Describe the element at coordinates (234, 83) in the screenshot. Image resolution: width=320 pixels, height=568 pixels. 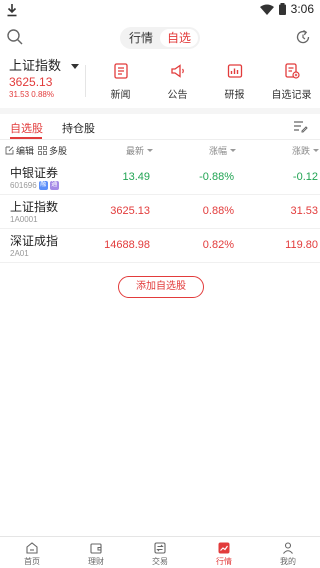
I see `quick-action-research: 研报` at that location.